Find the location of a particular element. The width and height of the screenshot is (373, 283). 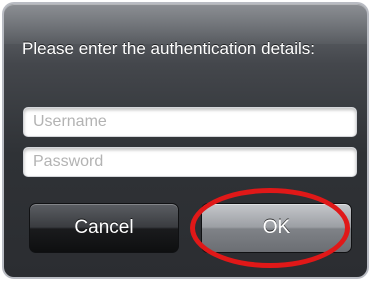

cancel-button: Cancel is located at coordinates (104, 228).